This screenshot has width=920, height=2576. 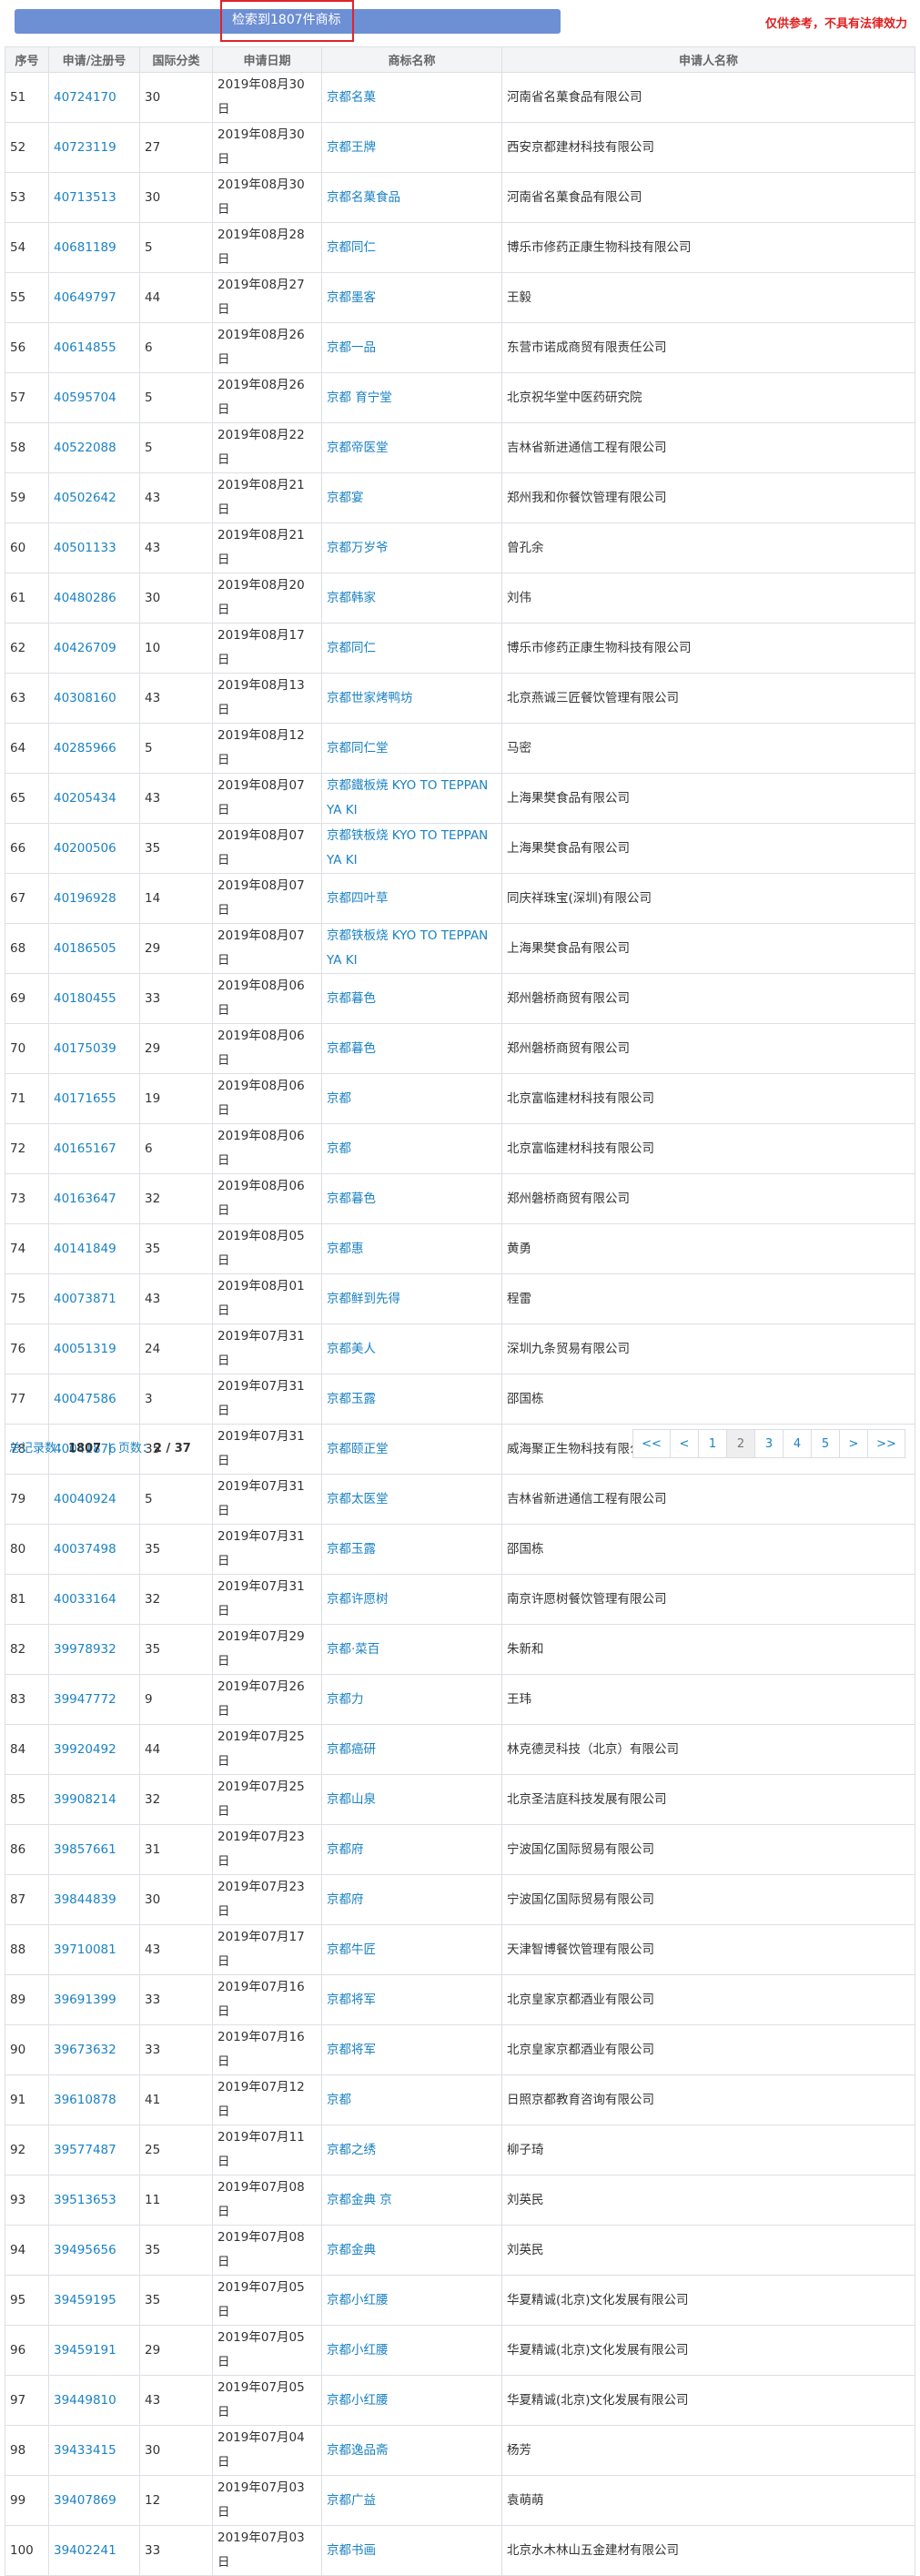 I want to click on last-page-button: >>, so click(x=886, y=1443).